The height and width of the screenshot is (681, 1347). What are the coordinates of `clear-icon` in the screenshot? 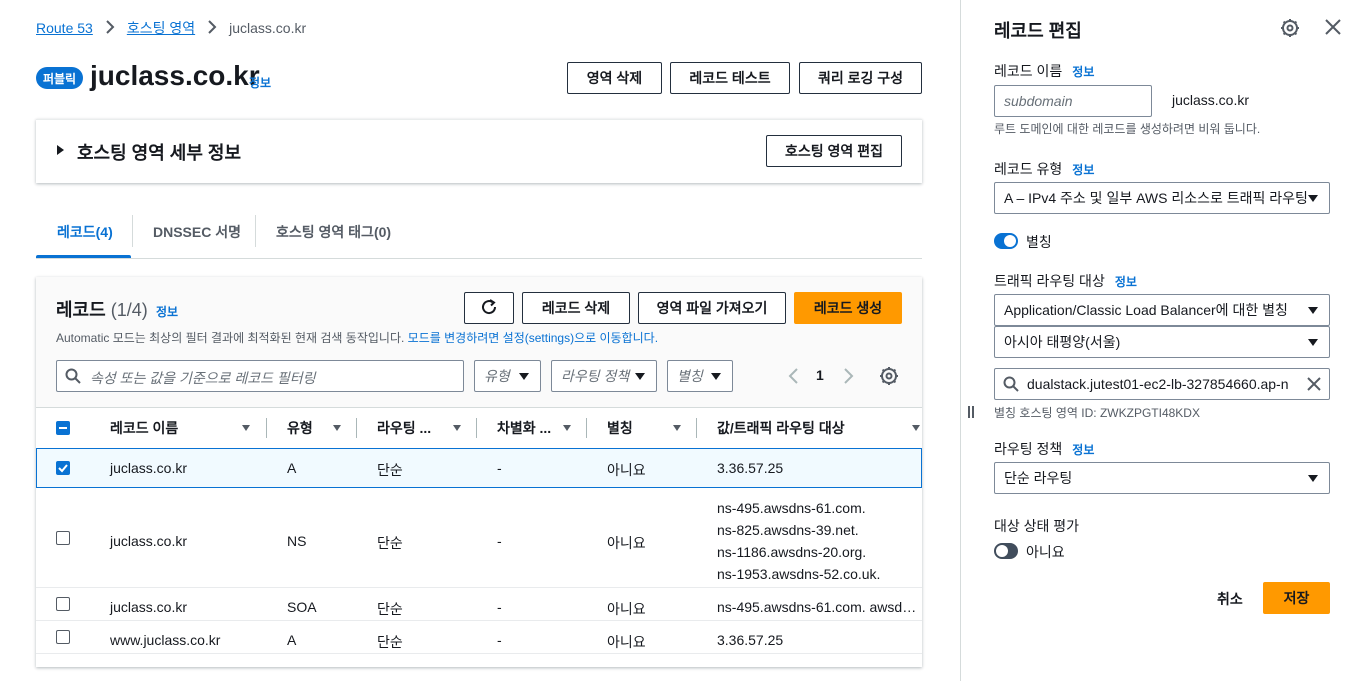 It's located at (1314, 385).